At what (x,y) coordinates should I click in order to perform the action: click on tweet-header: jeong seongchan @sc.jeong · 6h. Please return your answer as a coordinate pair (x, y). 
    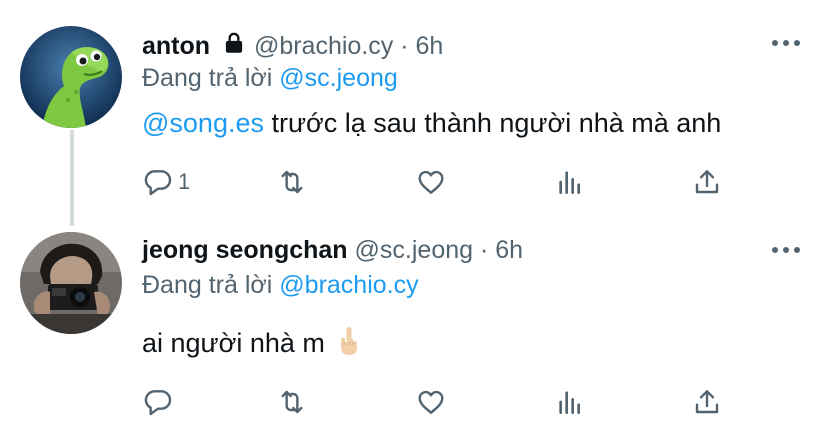
    Looking at the image, I should click on (332, 250).